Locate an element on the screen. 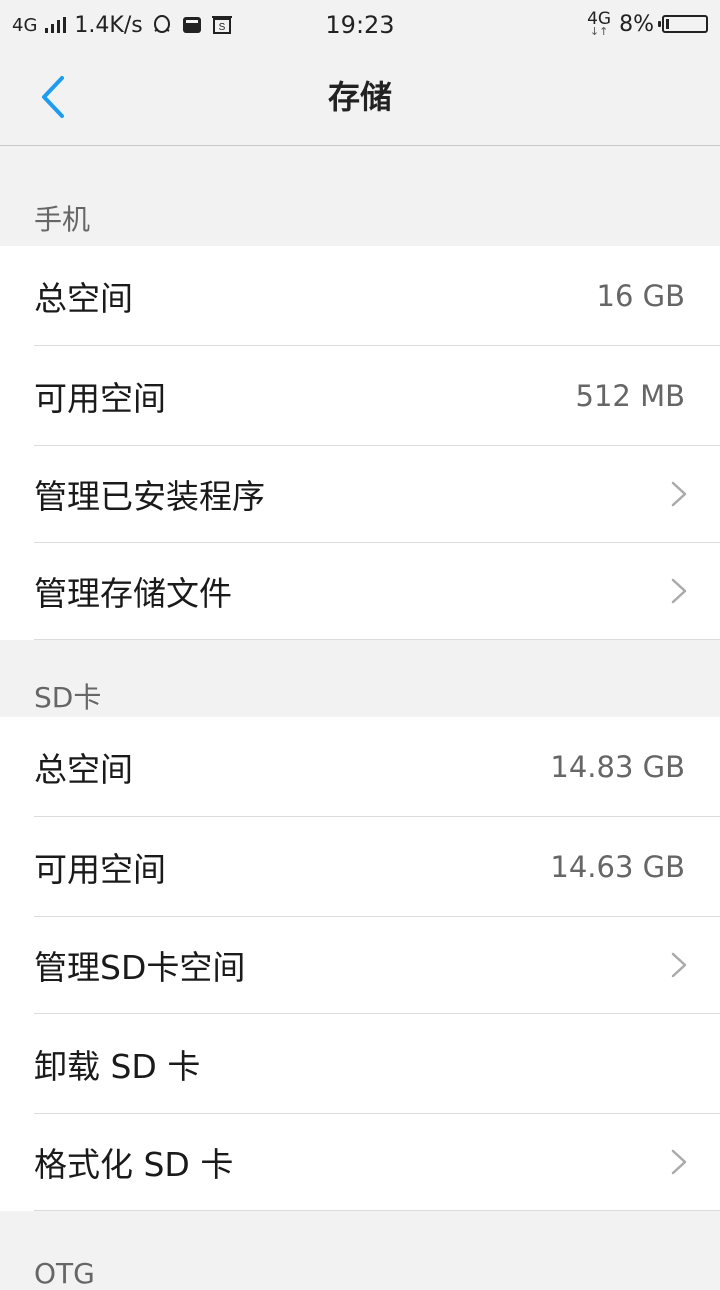 The height and width of the screenshot is (1290, 720). row-value: 16 GB is located at coordinates (641, 295).